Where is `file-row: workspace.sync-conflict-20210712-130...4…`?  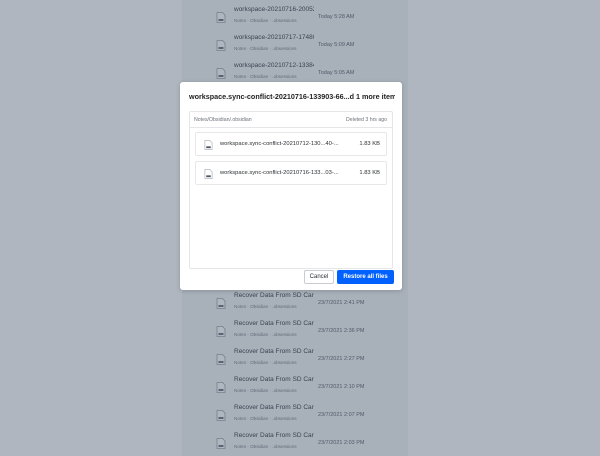 file-row: workspace.sync-conflict-20210712-130...4… is located at coordinates (291, 144).